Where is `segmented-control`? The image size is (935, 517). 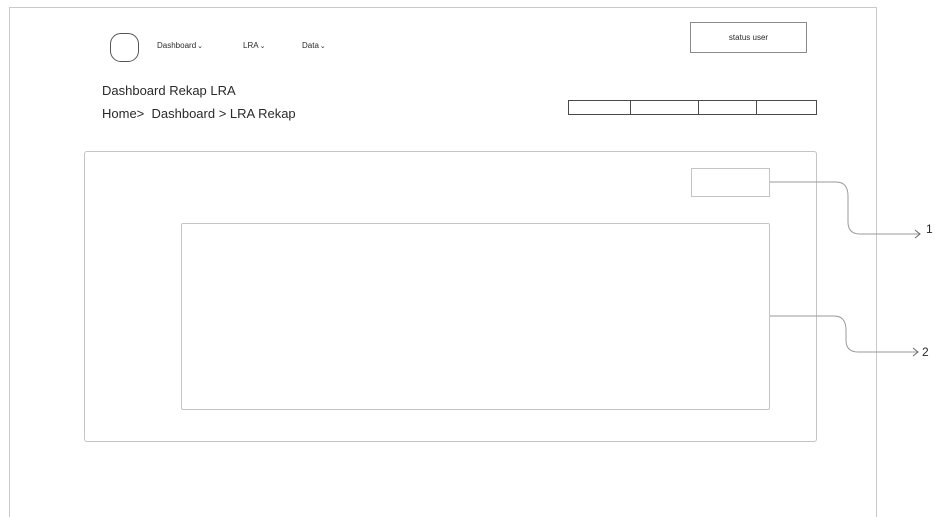
segmented-control is located at coordinates (692, 107).